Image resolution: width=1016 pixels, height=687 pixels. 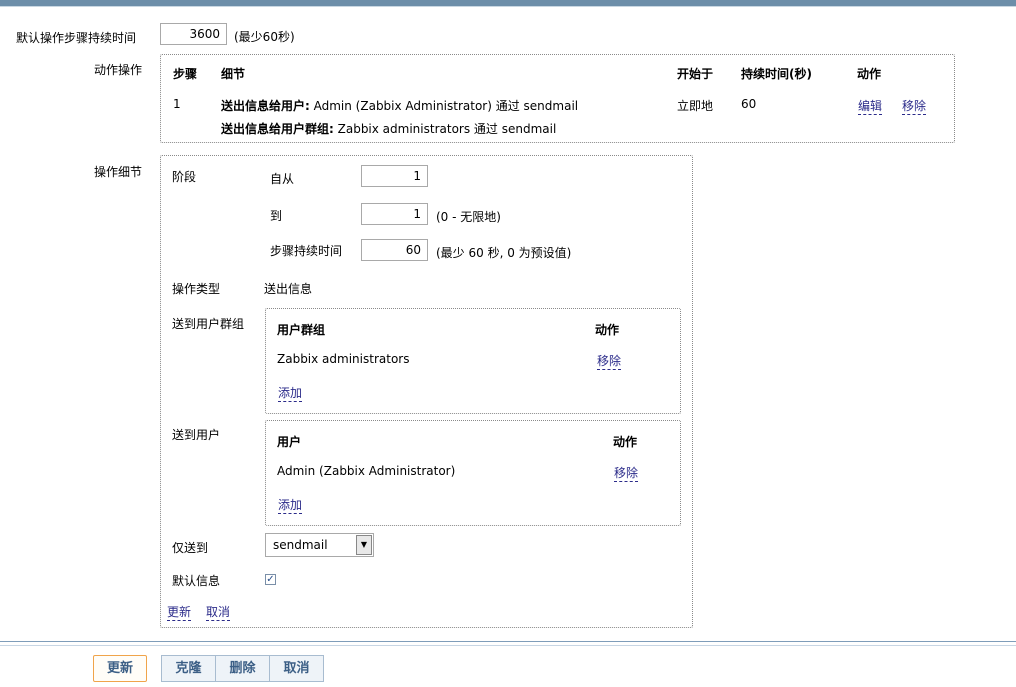 What do you see at coordinates (270, 579) in the screenshot?
I see `default-message-checkbox: ✓` at bounding box center [270, 579].